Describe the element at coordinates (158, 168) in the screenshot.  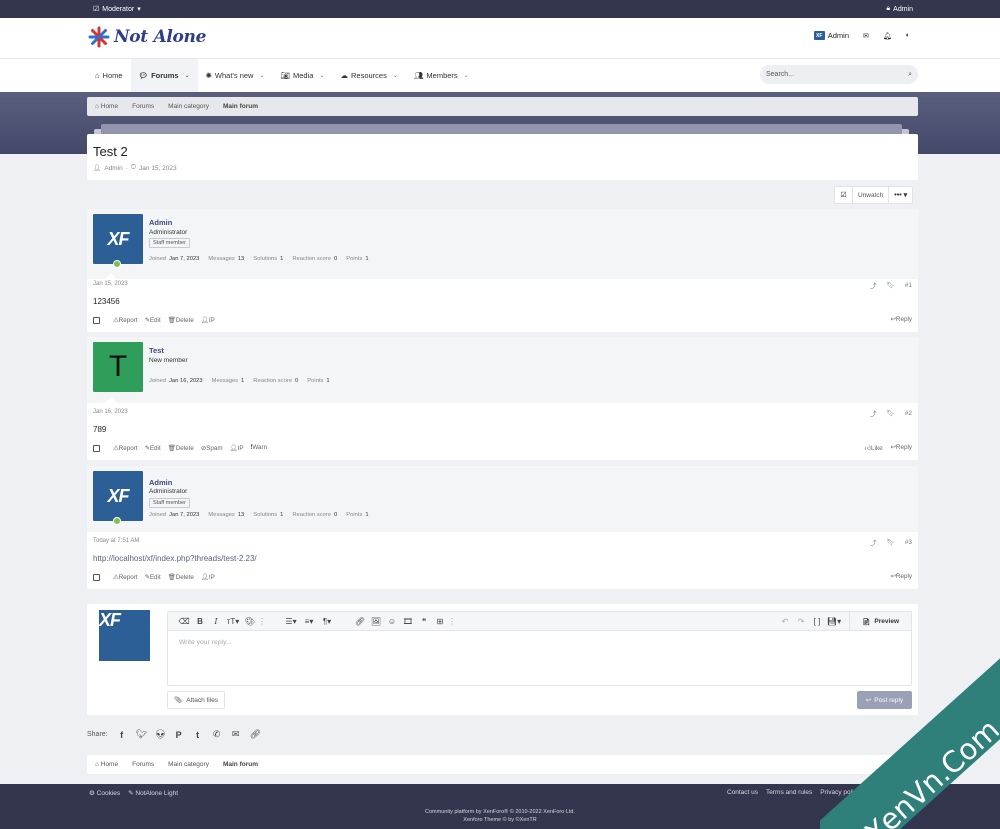
I see `thread-date: Jan 15, 2023` at that location.